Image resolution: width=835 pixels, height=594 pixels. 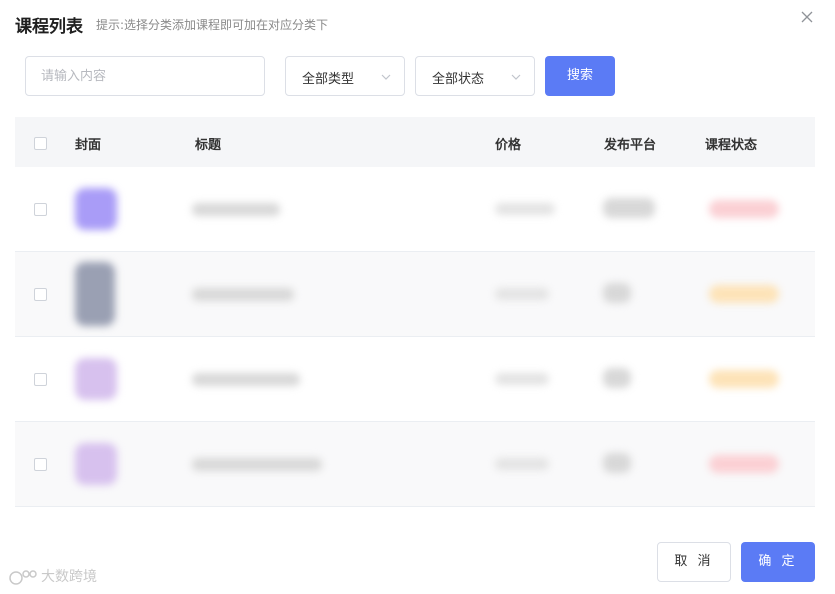 I want to click on close-icon, so click(x=807, y=17).